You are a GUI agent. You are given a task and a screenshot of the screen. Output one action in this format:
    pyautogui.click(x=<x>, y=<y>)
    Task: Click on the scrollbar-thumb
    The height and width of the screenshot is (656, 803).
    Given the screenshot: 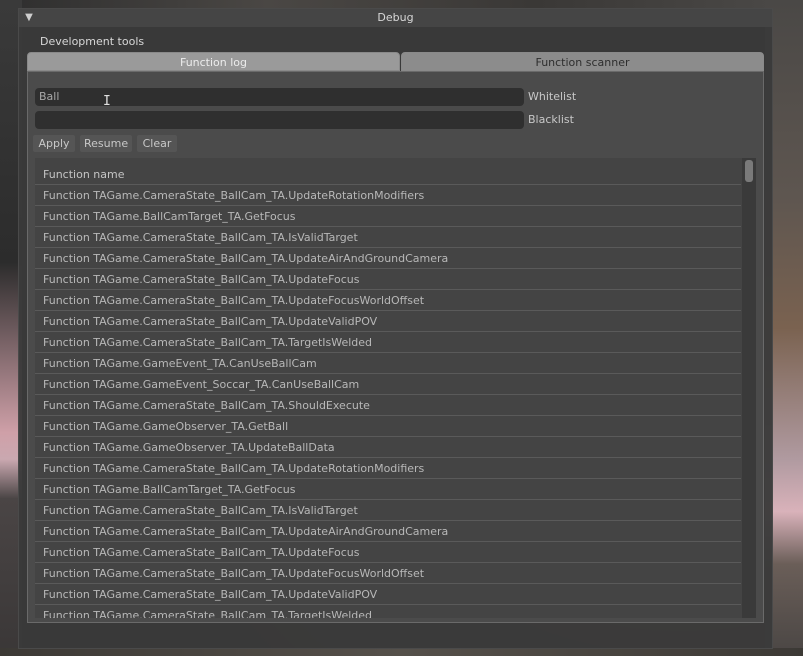 What is the action you would take?
    pyautogui.click(x=749, y=171)
    